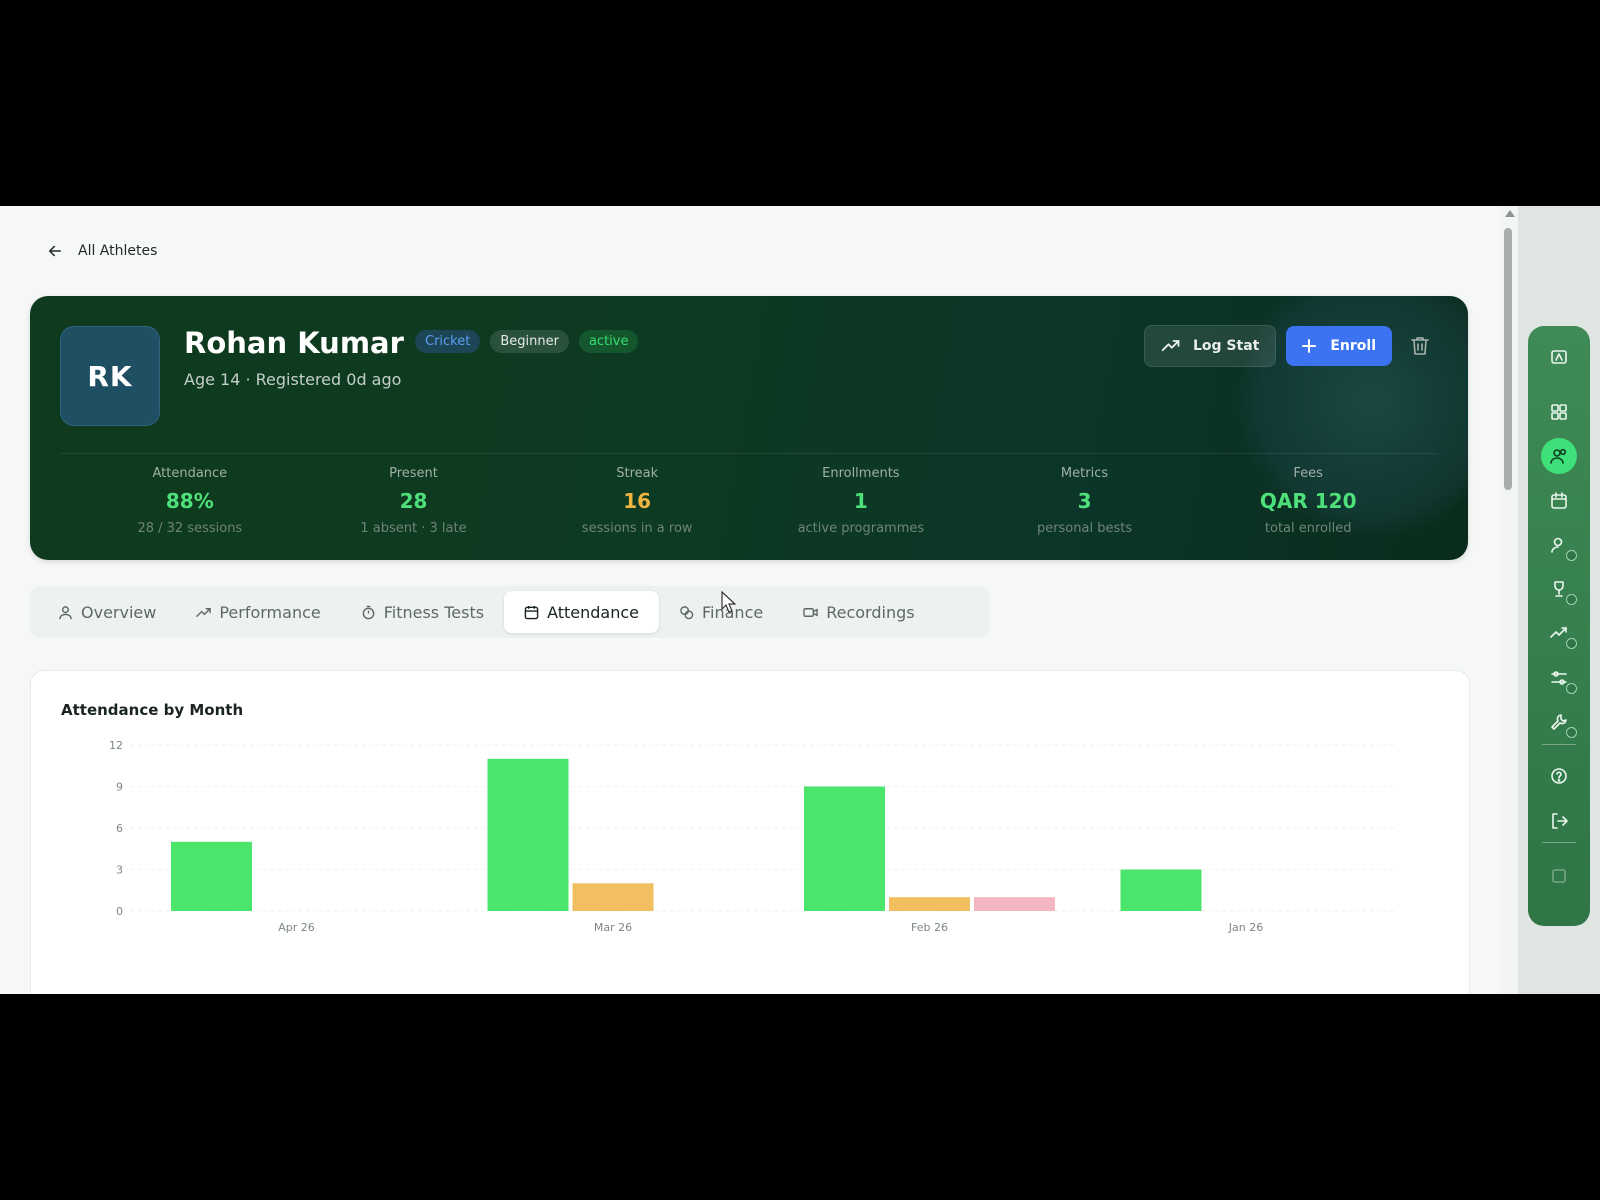 The width and height of the screenshot is (1600, 1200). What do you see at coordinates (810, 612) in the screenshot?
I see `video-icon` at bounding box center [810, 612].